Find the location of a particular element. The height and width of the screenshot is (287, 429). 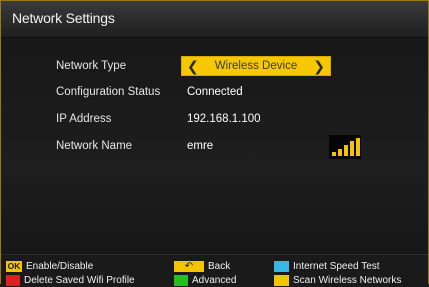

network-name-label: Network Name is located at coordinates (94, 146).